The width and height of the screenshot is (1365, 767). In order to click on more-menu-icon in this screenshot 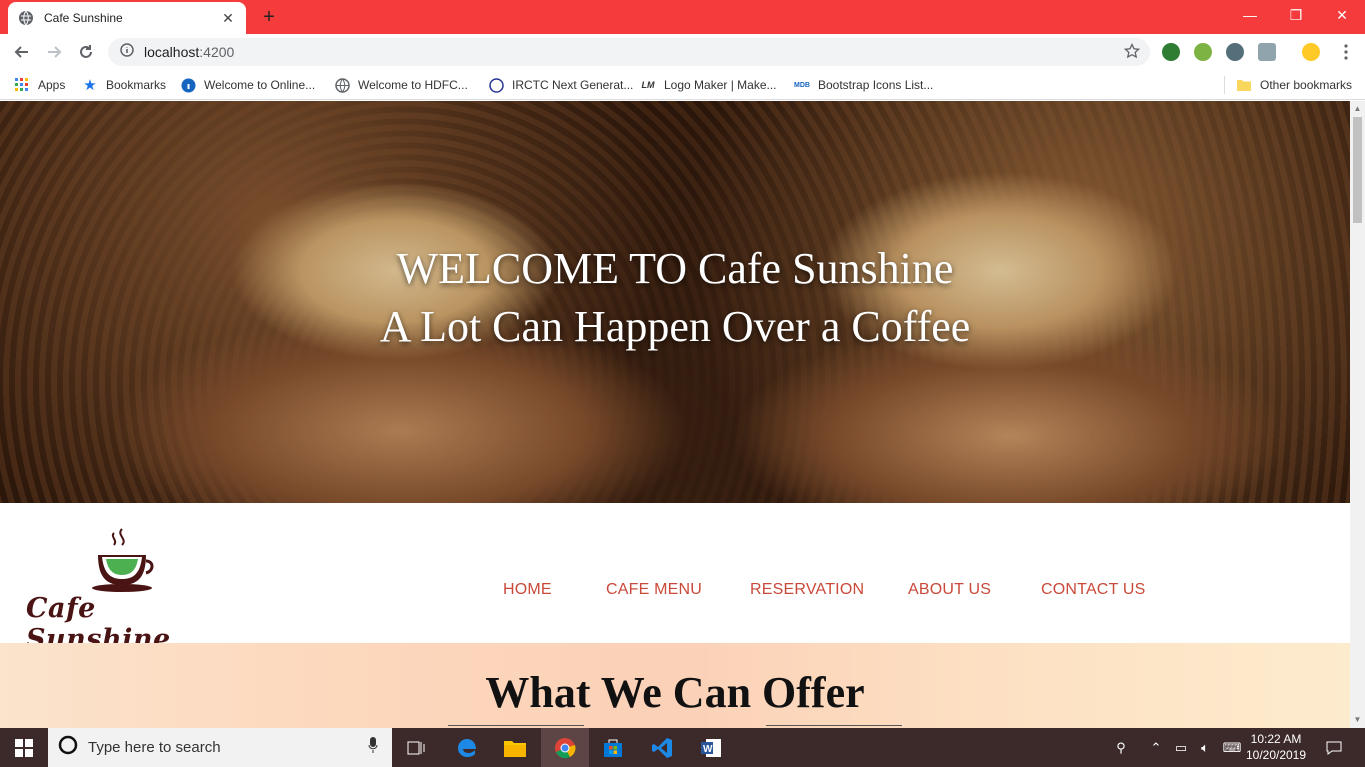, I will do `click(1346, 52)`.